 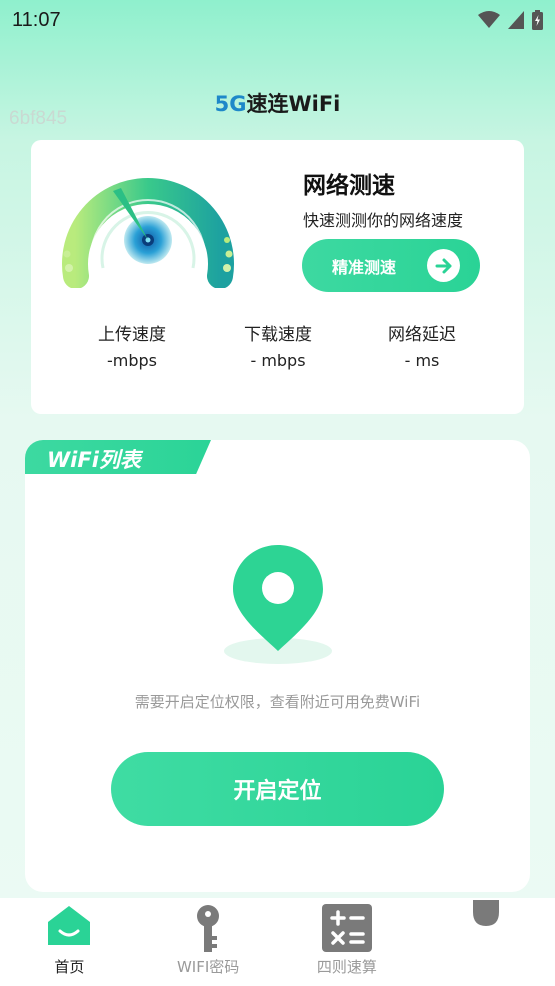 I want to click on upload-speed-label: 上传速度, so click(x=132, y=335).